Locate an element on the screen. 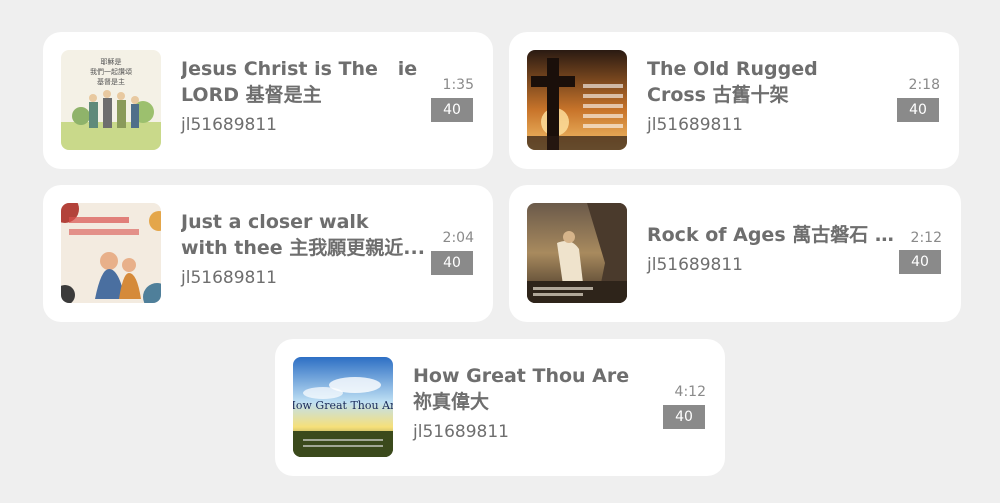 This screenshot has height=503, width=1000. song-duration: 1:35 is located at coordinates (458, 85).